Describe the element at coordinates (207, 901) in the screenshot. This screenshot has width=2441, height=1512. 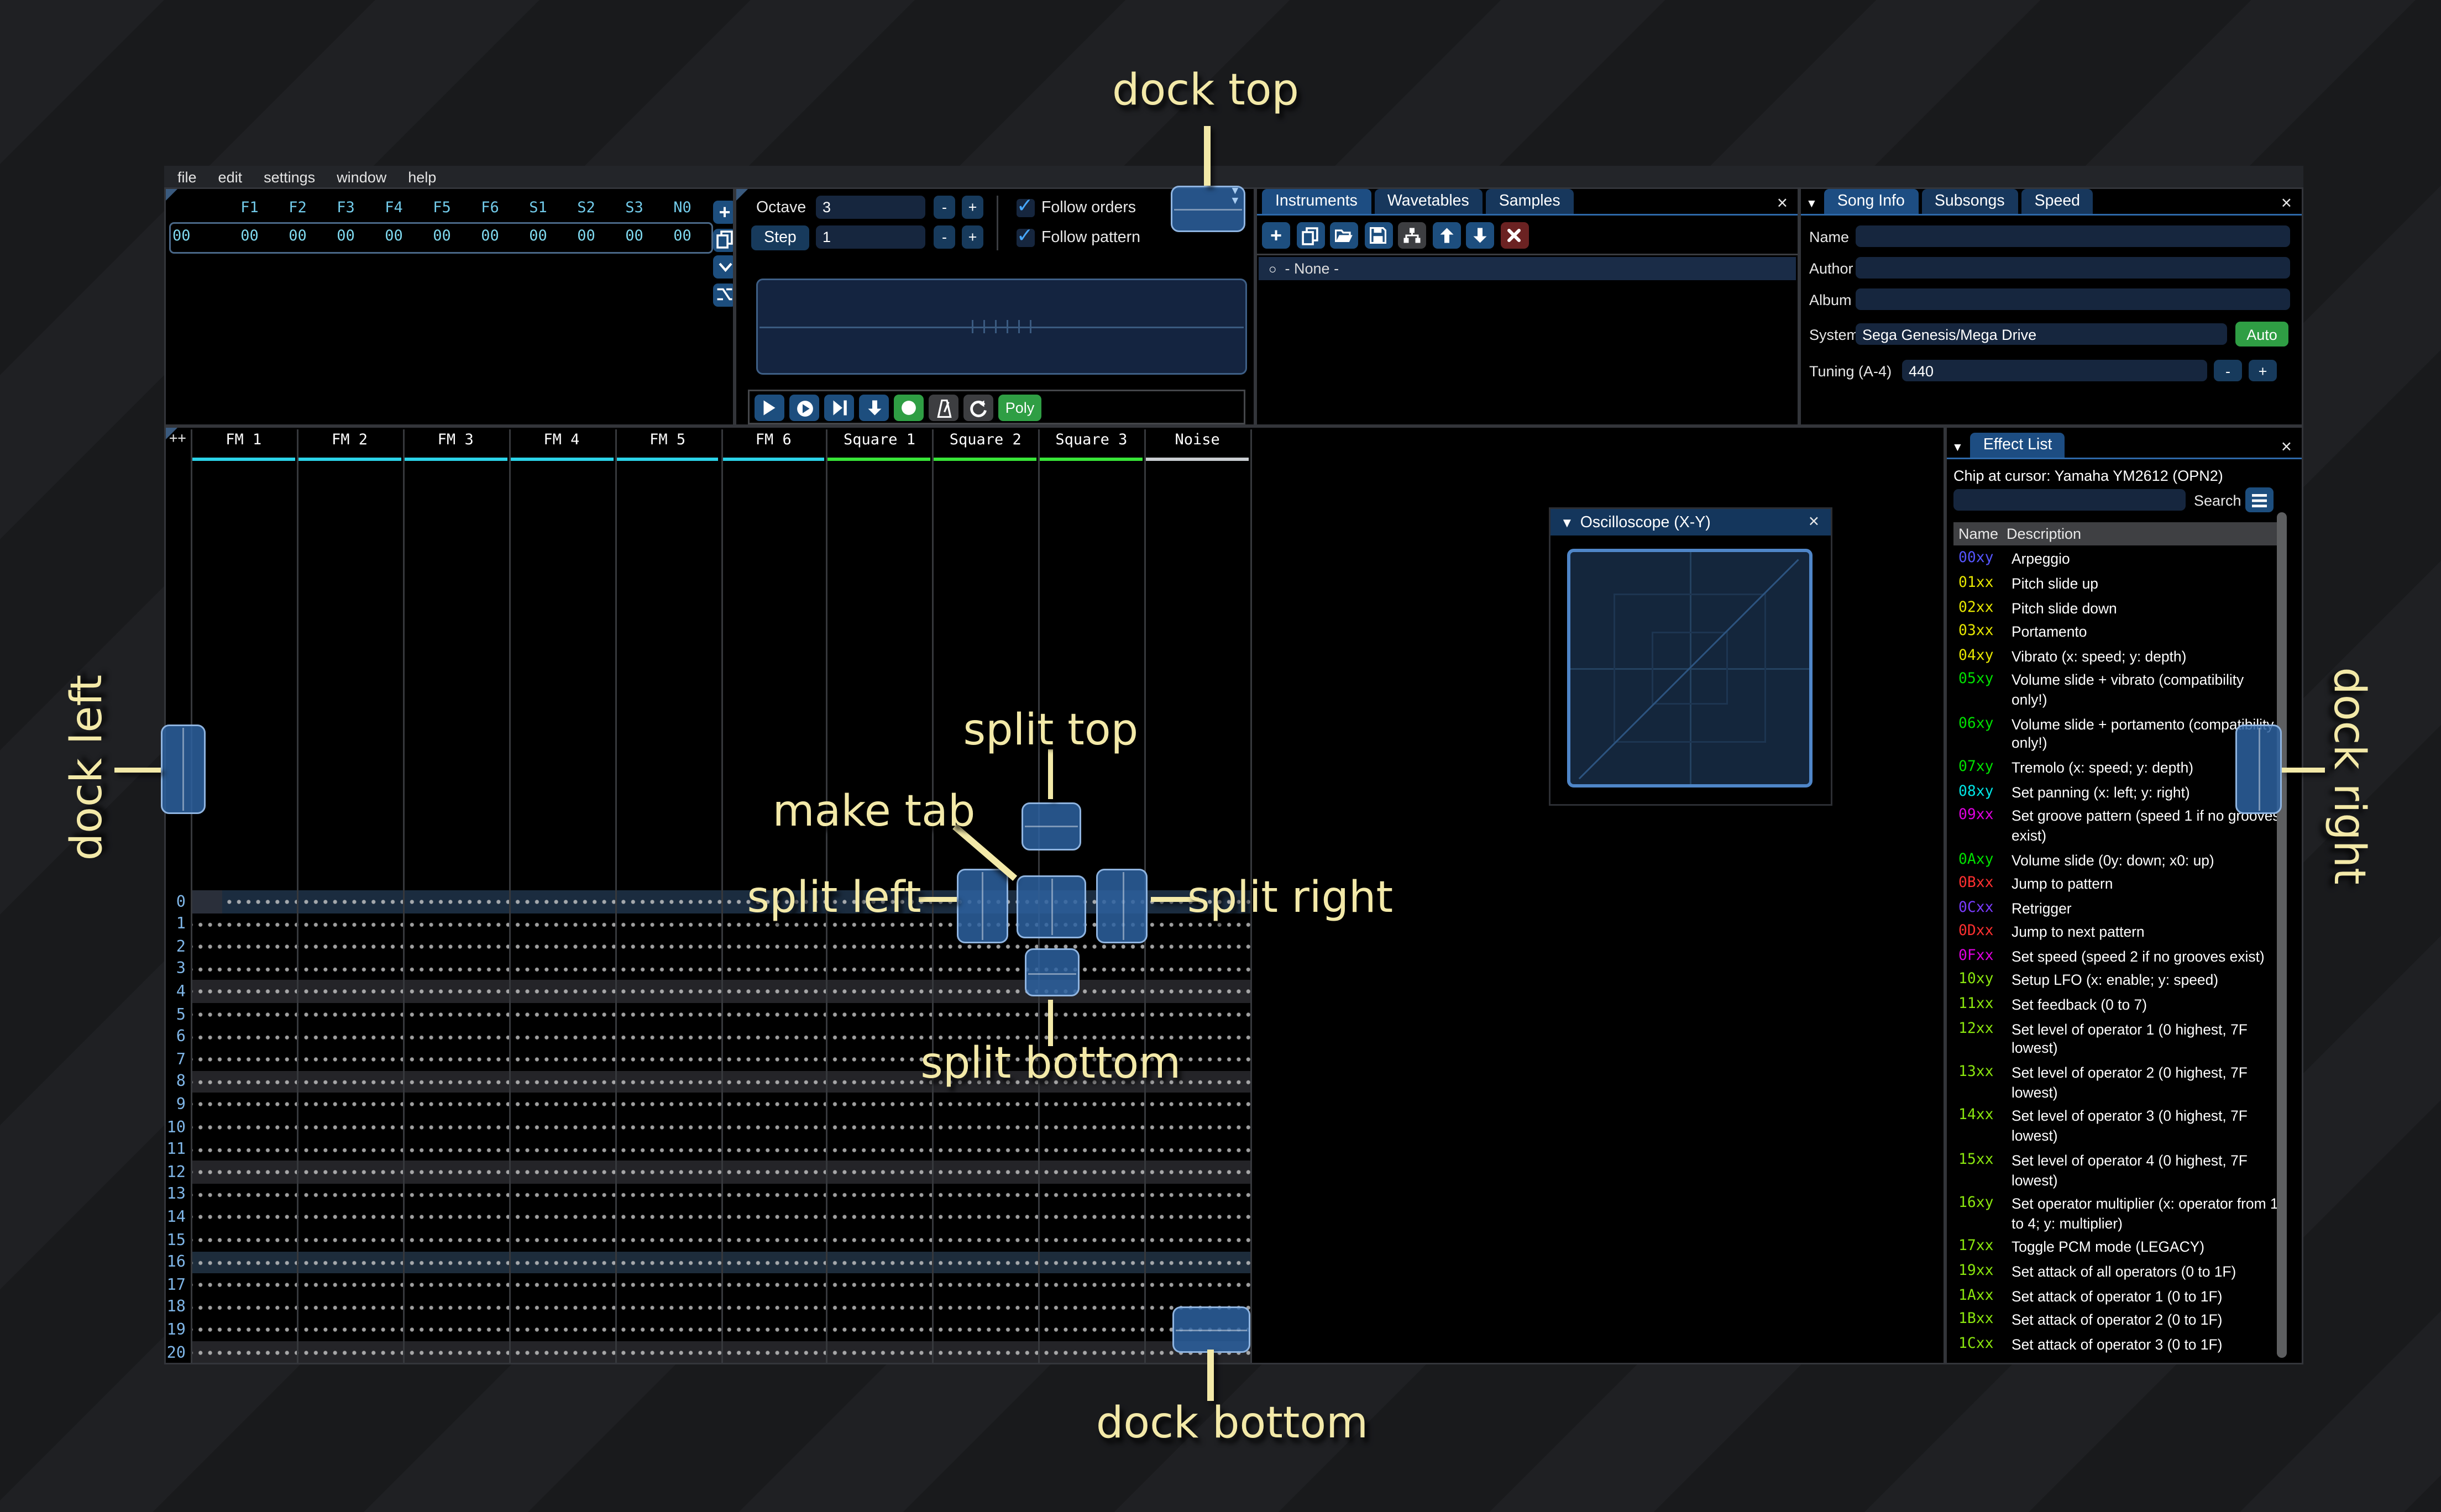
I see `pattern-cursor-cell` at that location.